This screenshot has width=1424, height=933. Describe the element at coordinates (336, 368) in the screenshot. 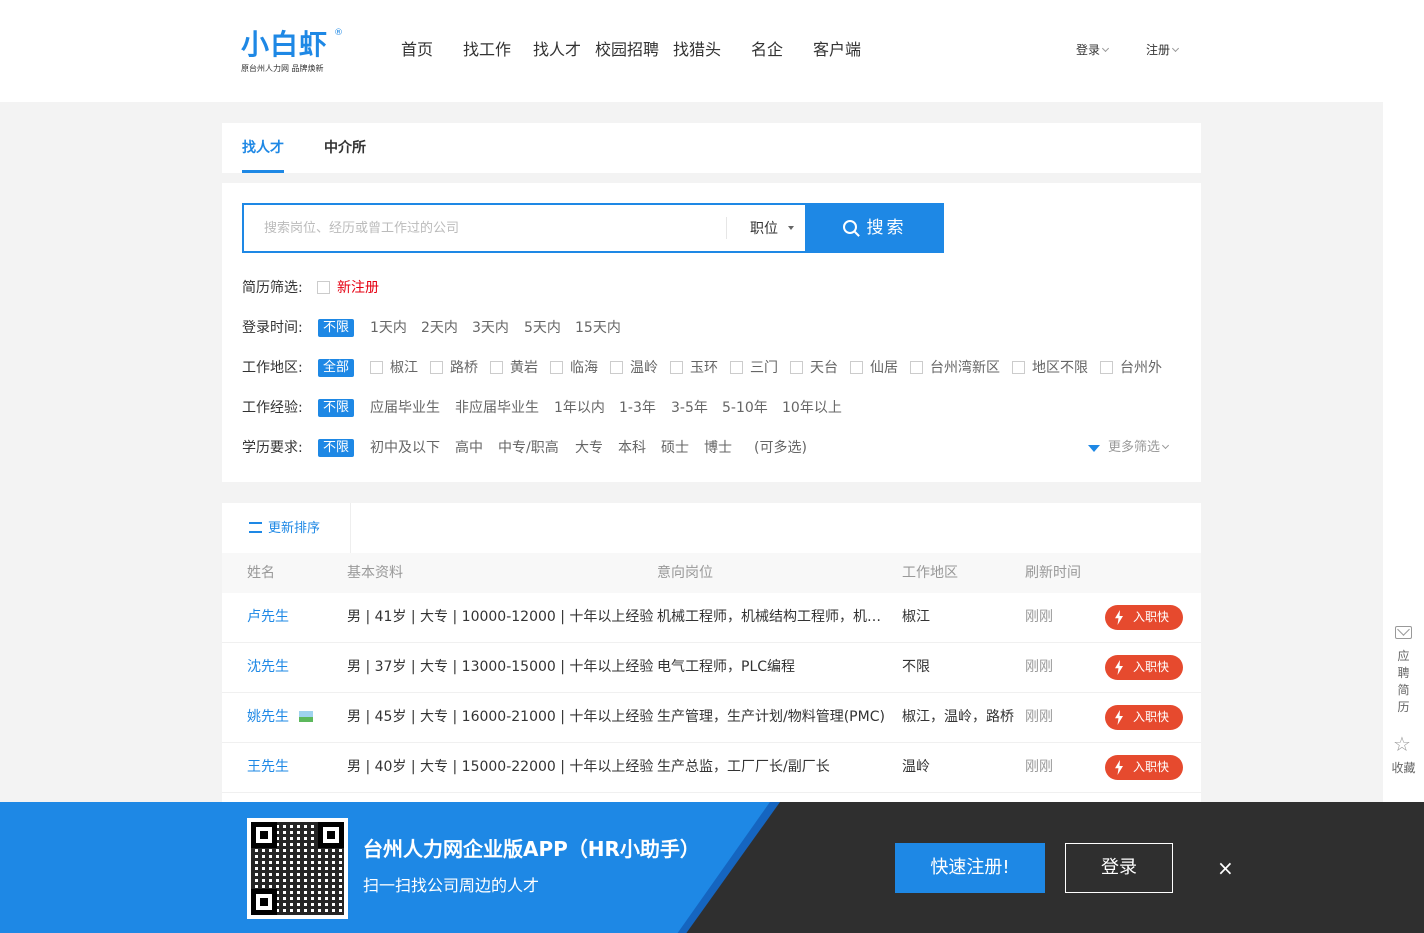

I see `filter-selected-area: 全部` at that location.